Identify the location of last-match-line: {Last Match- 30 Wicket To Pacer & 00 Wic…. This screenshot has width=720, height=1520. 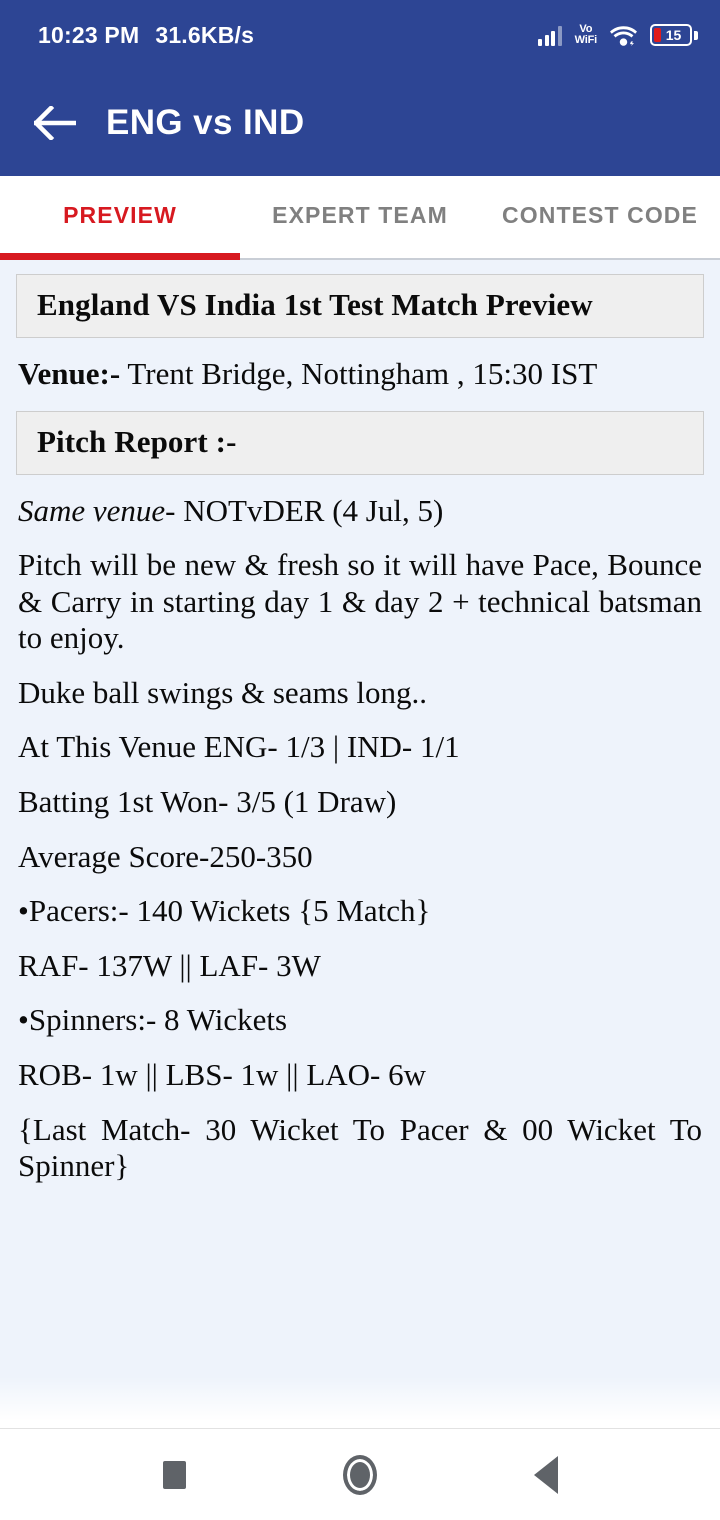
(360, 1147).